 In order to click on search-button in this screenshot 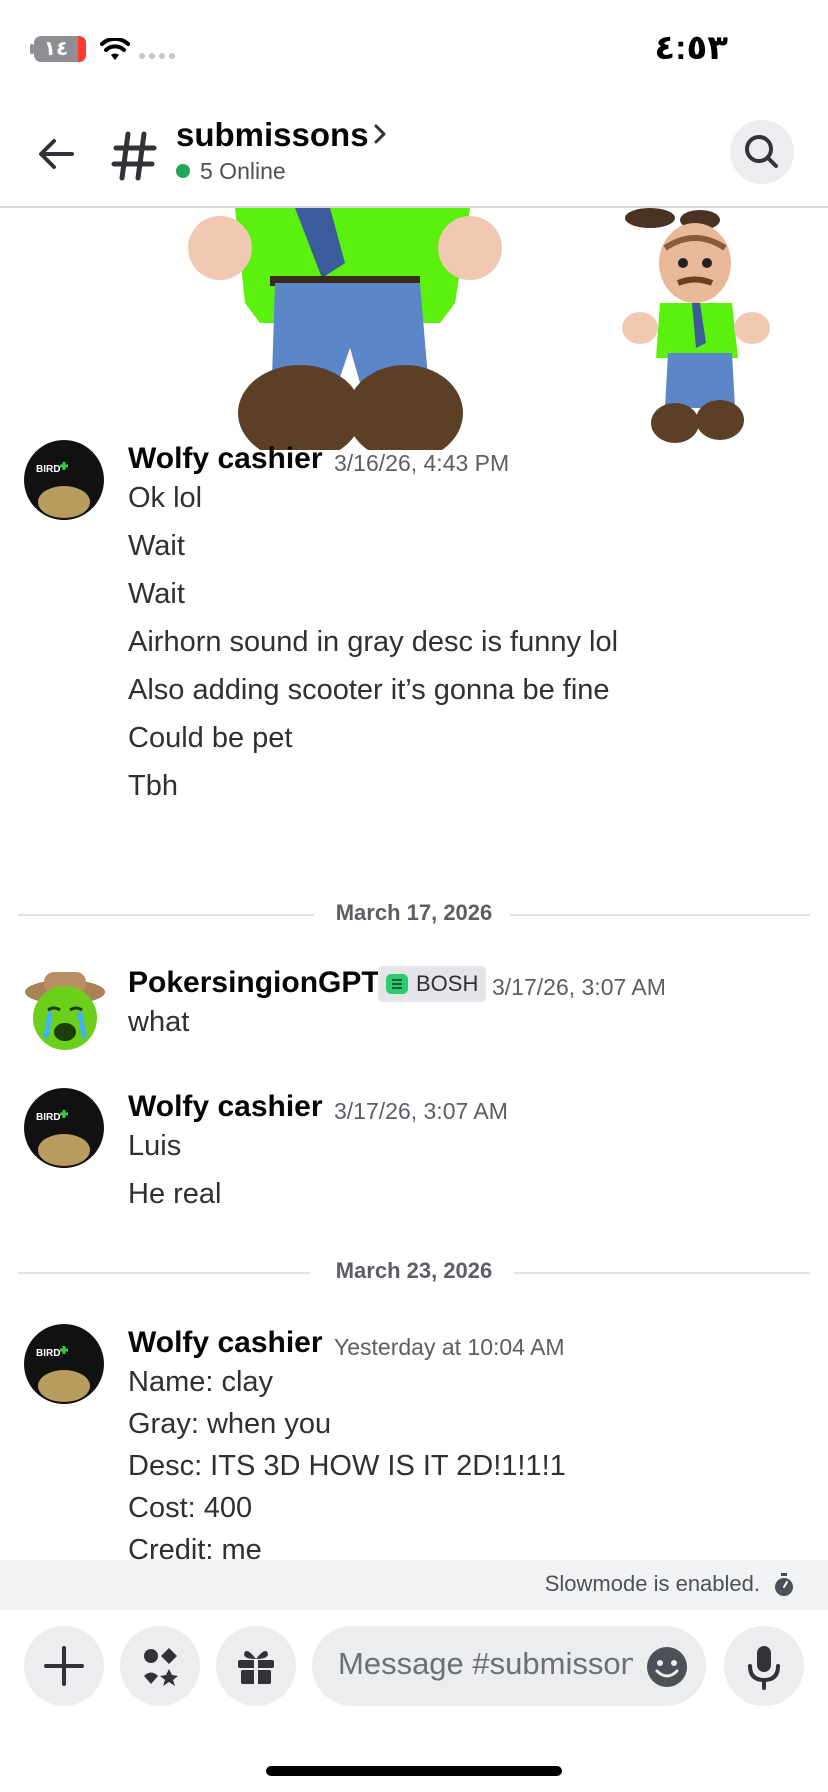, I will do `click(762, 152)`.